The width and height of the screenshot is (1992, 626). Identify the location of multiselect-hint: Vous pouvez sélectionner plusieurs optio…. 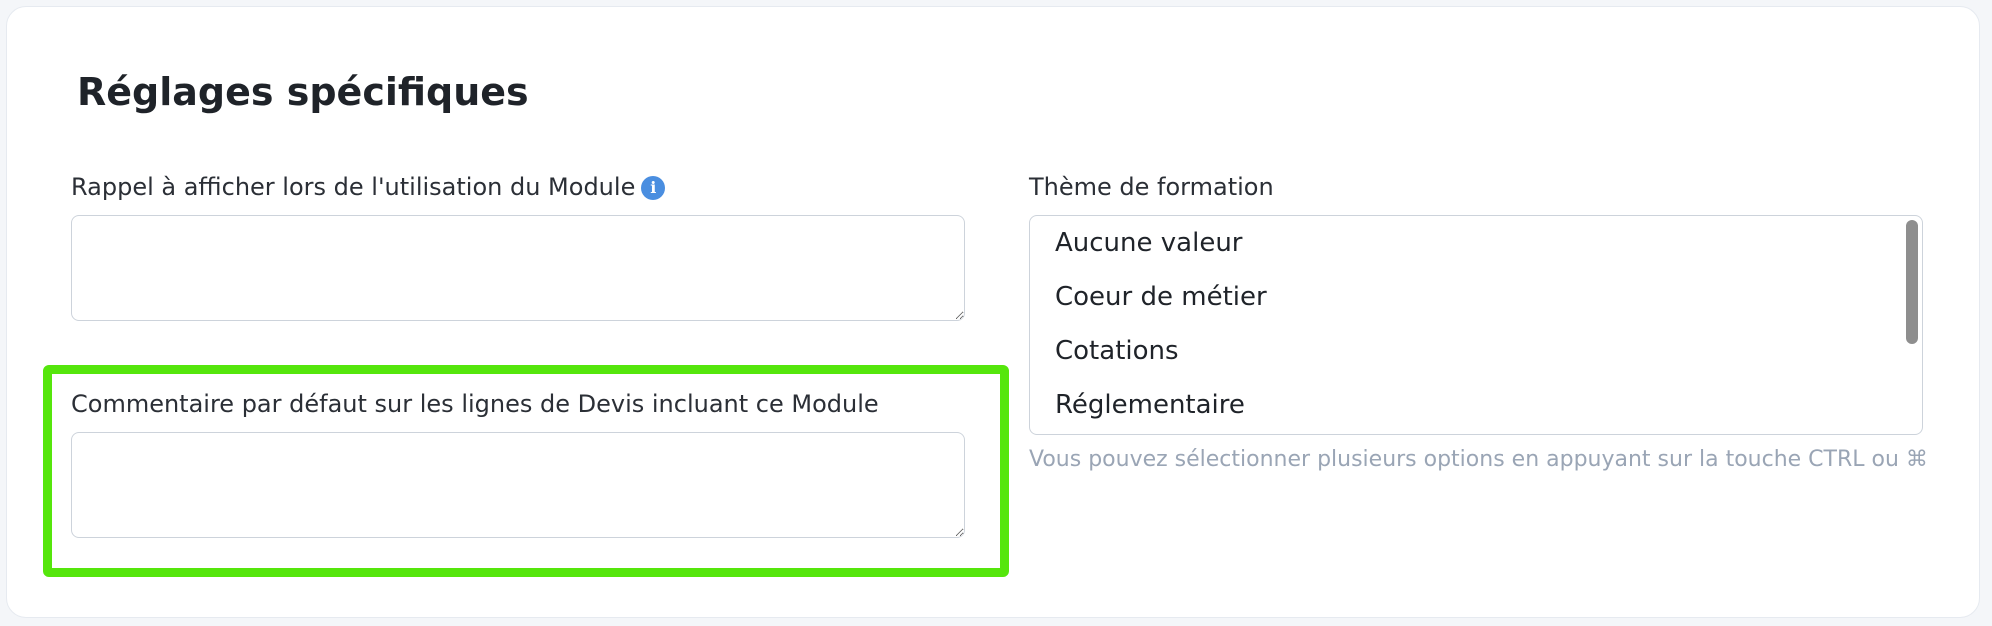
(1478, 459).